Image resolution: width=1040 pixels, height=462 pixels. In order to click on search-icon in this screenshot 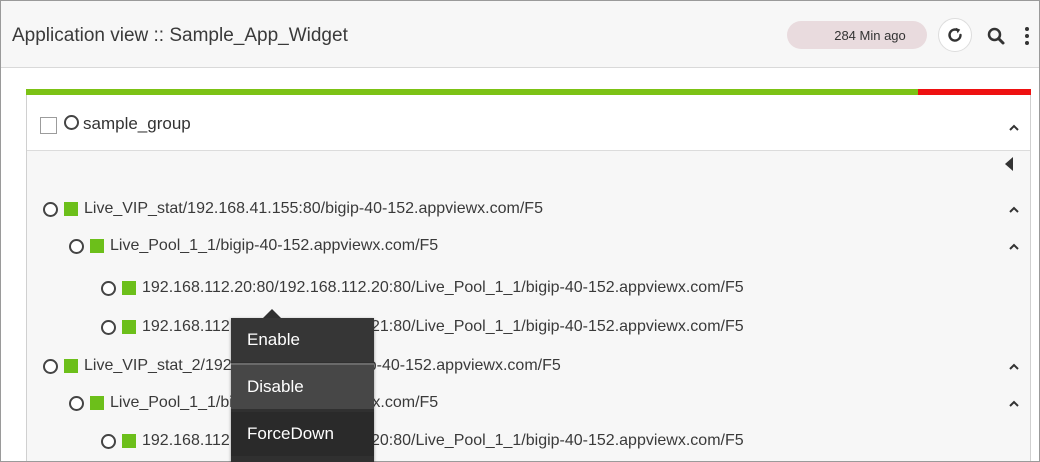, I will do `click(996, 36)`.